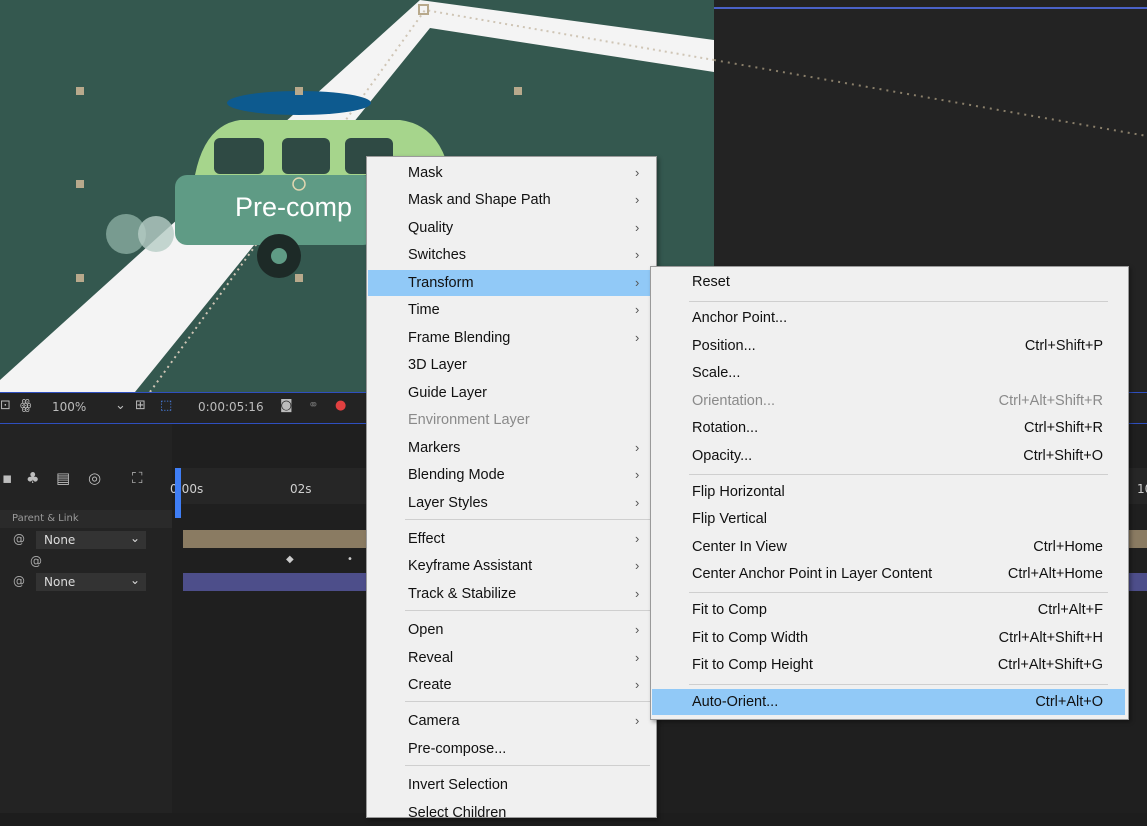  I want to click on menu-item-guide-layer: Guide Layer, so click(510, 393).